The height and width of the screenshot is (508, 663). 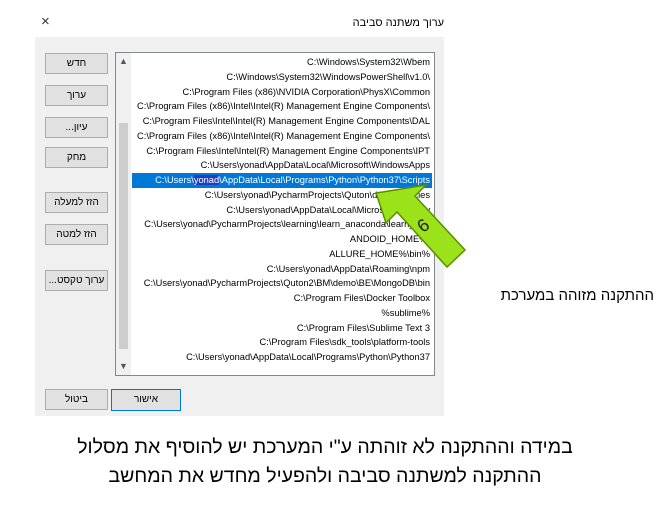 I want to click on arrow-annotation: 6, so click(x=421, y=226).